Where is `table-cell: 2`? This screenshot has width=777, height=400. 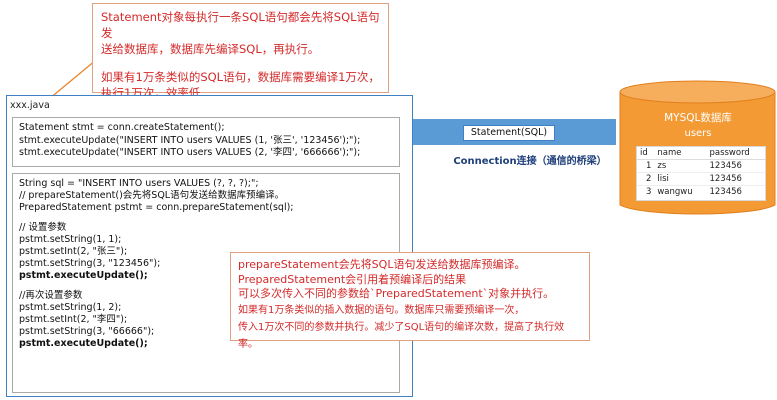 table-cell: 2 is located at coordinates (646, 179).